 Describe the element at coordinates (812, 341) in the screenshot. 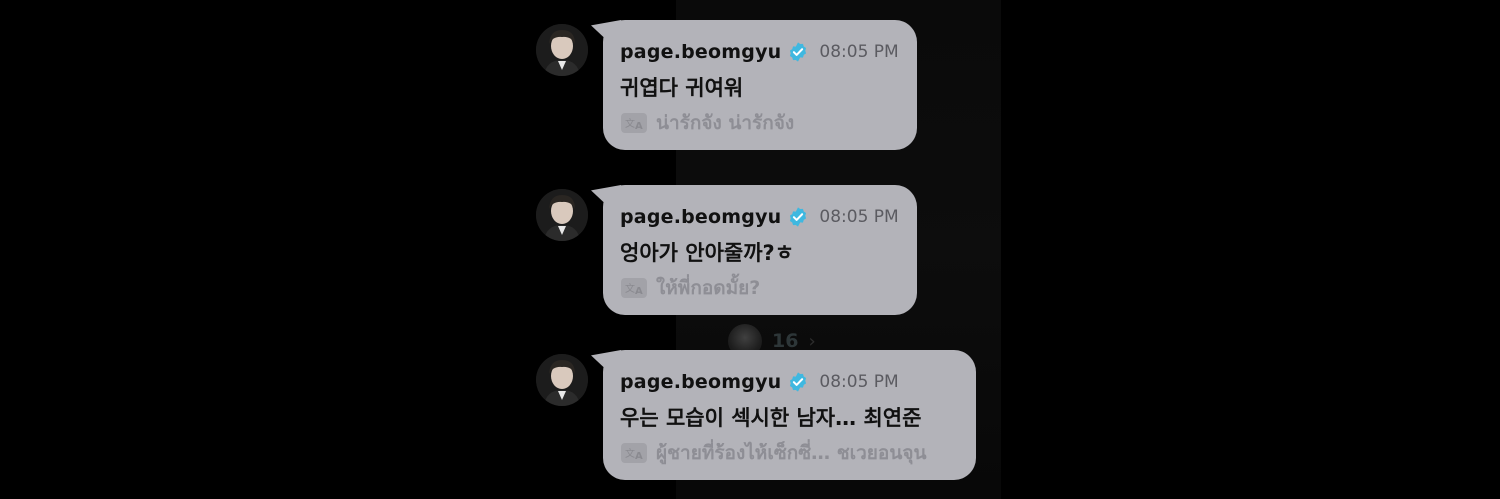

I see `chevron-right-icon: ›` at that location.